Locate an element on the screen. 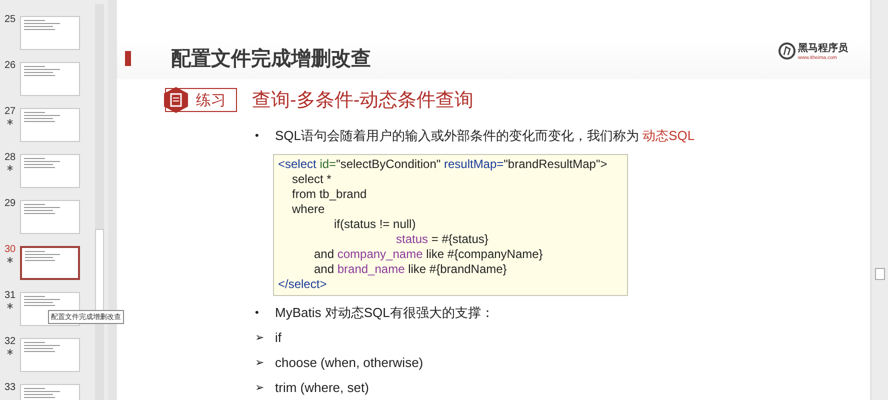 The width and height of the screenshot is (888, 400). code-line: select * is located at coordinates (311, 179).